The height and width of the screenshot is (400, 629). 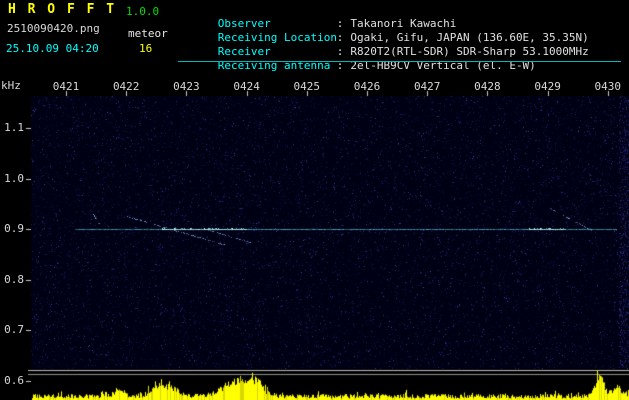 What do you see at coordinates (62, 9) in the screenshot?
I see `app-title: H R O F F T` at bounding box center [62, 9].